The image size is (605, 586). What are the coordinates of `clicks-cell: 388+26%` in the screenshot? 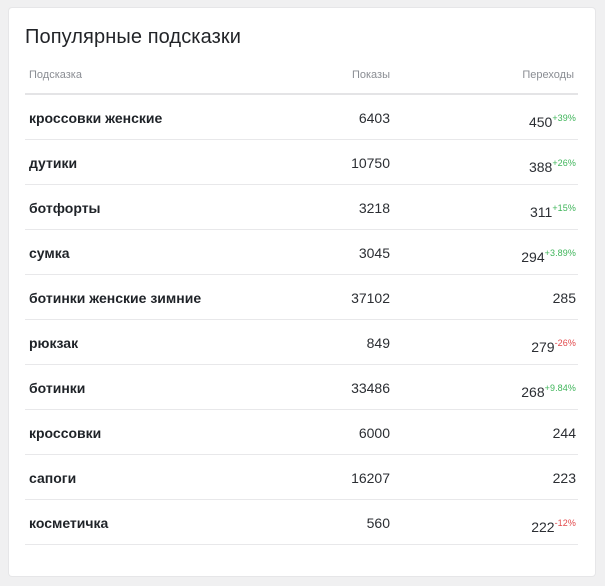 It's located at (552, 165).